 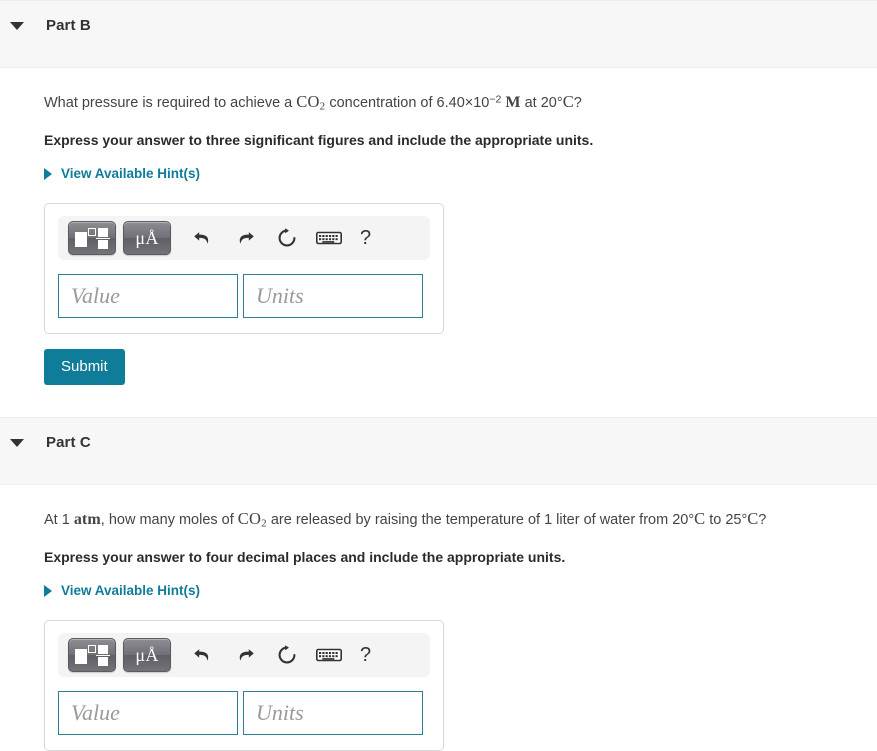 I want to click on answer-fields-b: Value Units, so click(x=244, y=295).